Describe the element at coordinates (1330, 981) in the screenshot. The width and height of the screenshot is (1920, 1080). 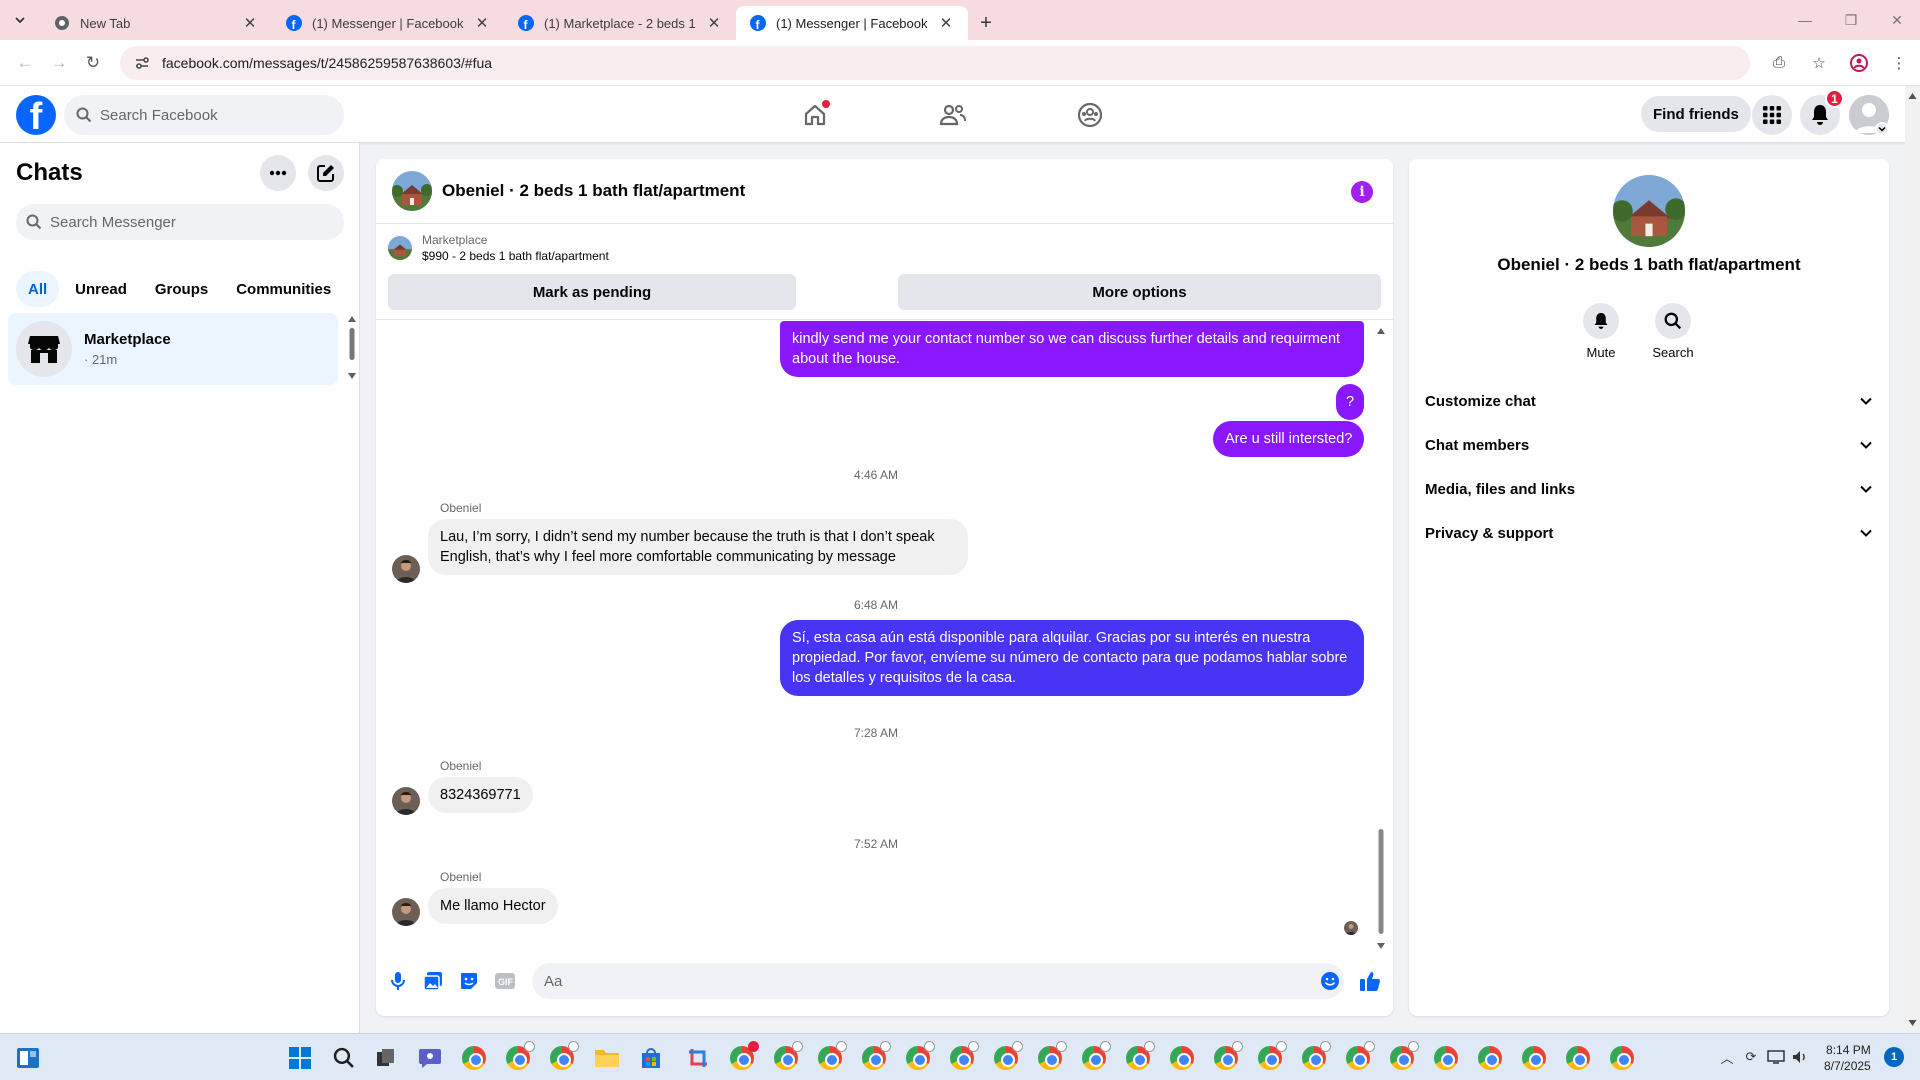
I see `emoji-icon` at that location.